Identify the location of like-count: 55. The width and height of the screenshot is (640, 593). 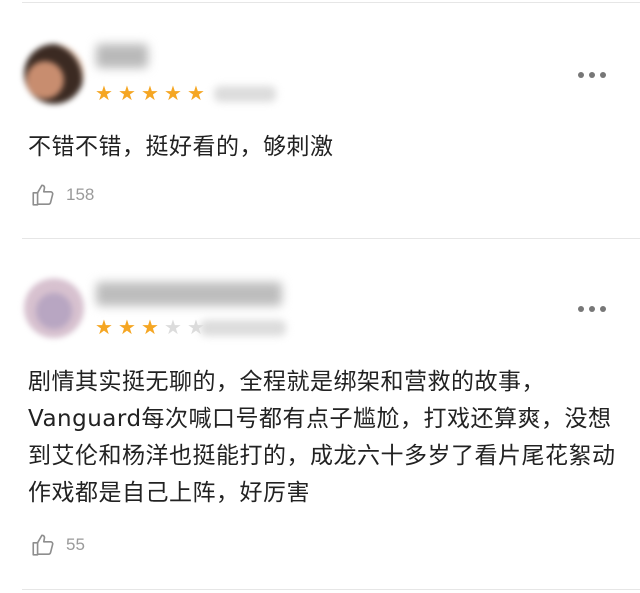
(75, 544).